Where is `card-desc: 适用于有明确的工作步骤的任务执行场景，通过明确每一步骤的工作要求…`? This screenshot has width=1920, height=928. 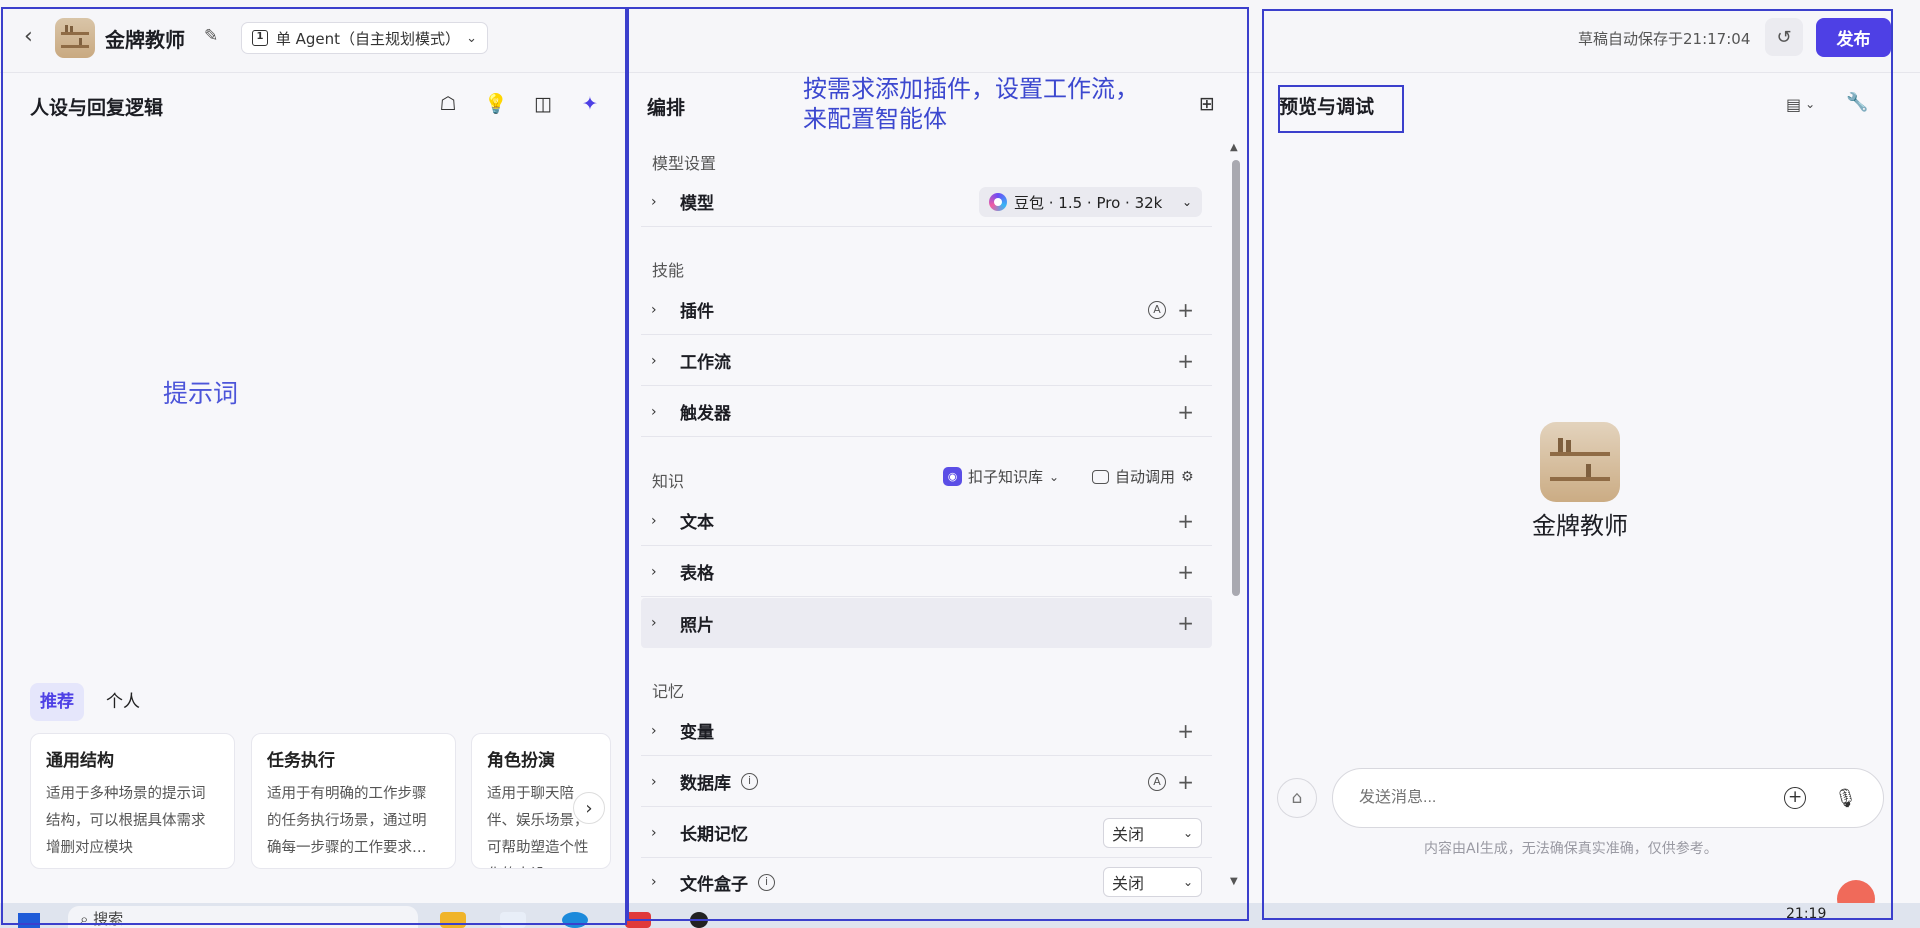 card-desc: 适用于有明确的工作步骤的任务执行场景，通过明确每一步骤的工作要求… is located at coordinates (347, 821).